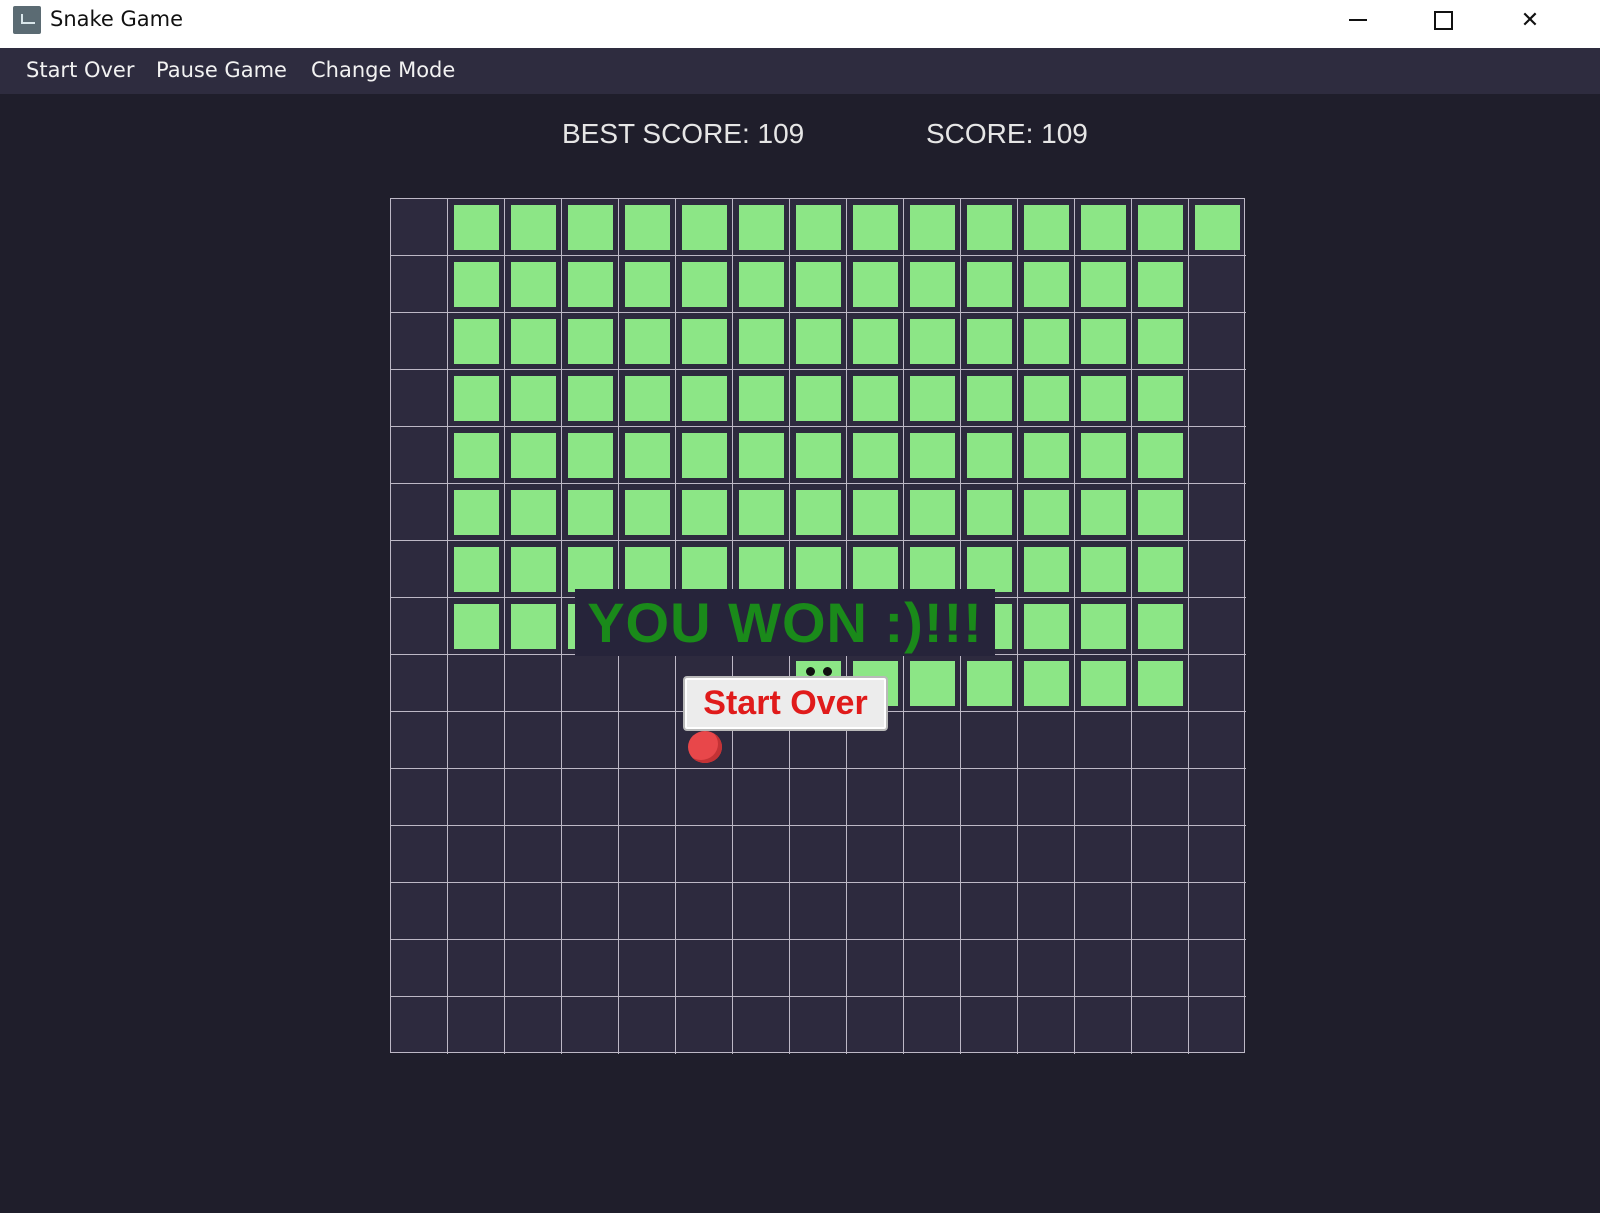  What do you see at coordinates (383, 70) in the screenshot?
I see `menu-change-mode: Change Mode` at bounding box center [383, 70].